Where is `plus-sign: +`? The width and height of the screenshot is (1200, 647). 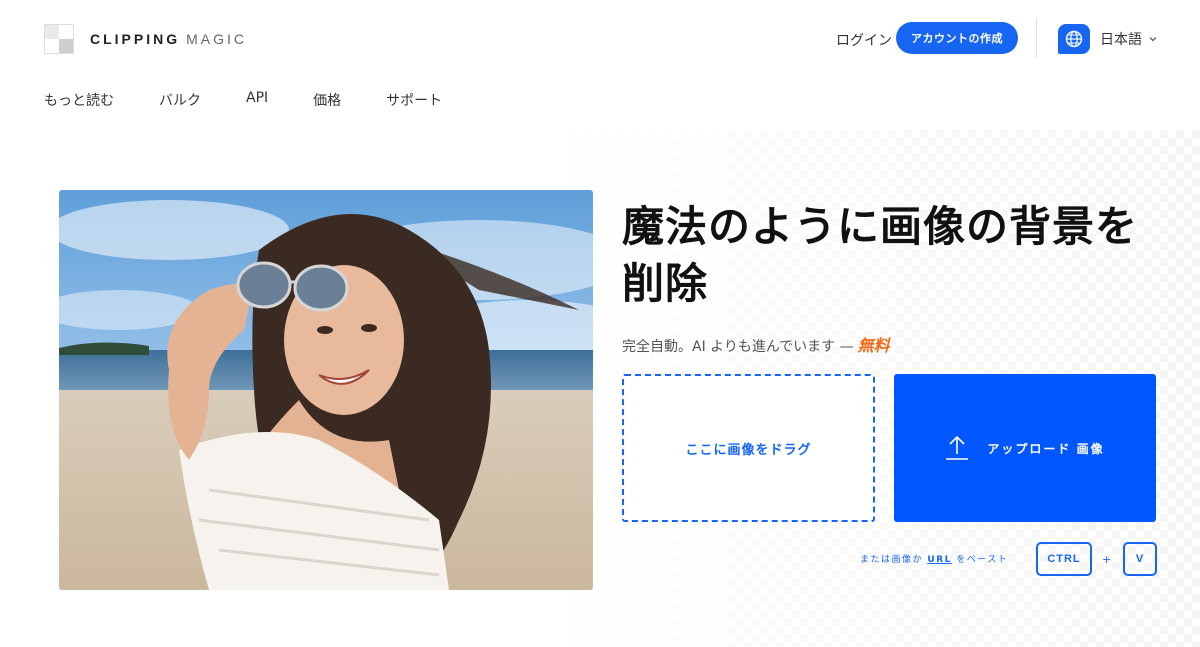 plus-sign: + is located at coordinates (1107, 559).